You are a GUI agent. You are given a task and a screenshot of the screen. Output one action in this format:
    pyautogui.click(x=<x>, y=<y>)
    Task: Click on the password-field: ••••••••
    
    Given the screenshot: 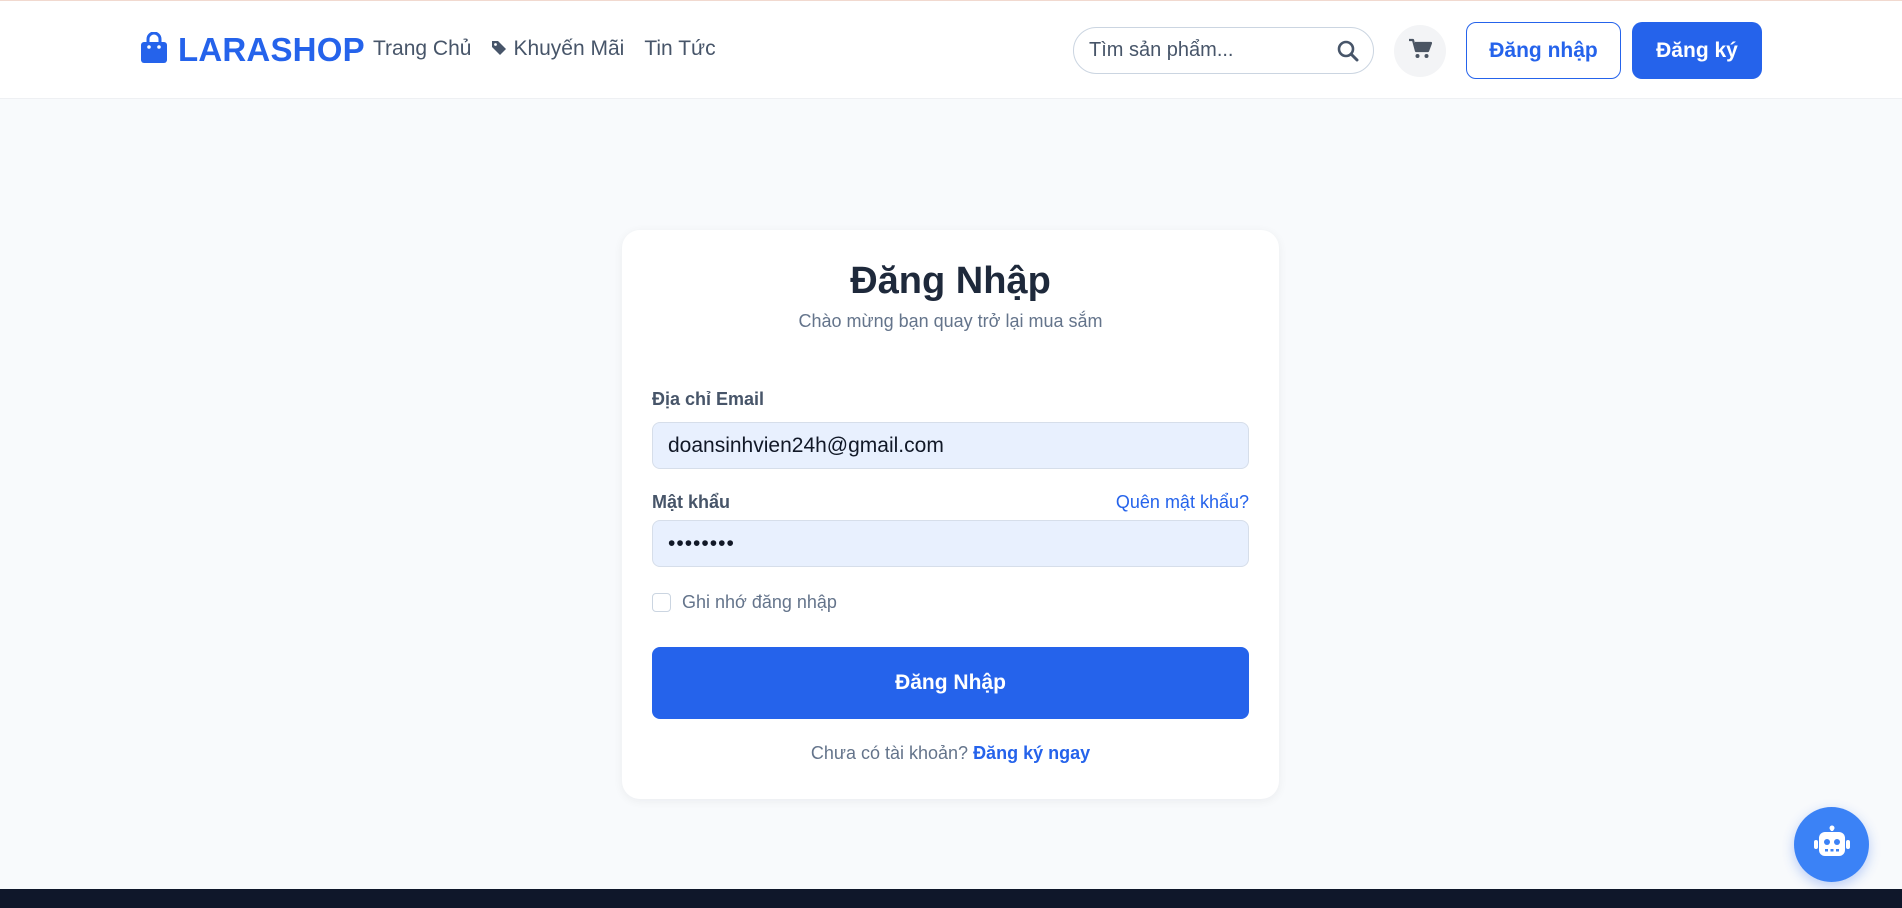 What is the action you would take?
    pyautogui.click(x=950, y=543)
    